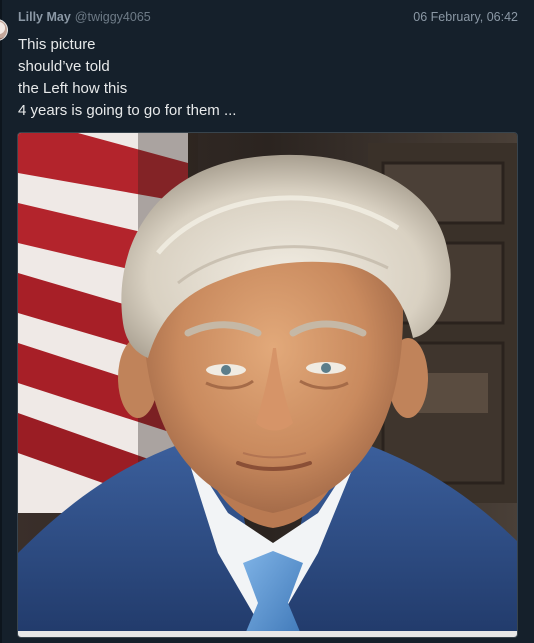 This screenshot has width=534, height=643. Describe the element at coordinates (73, 88) in the screenshot. I see `post-text-line: the Left how this` at that location.